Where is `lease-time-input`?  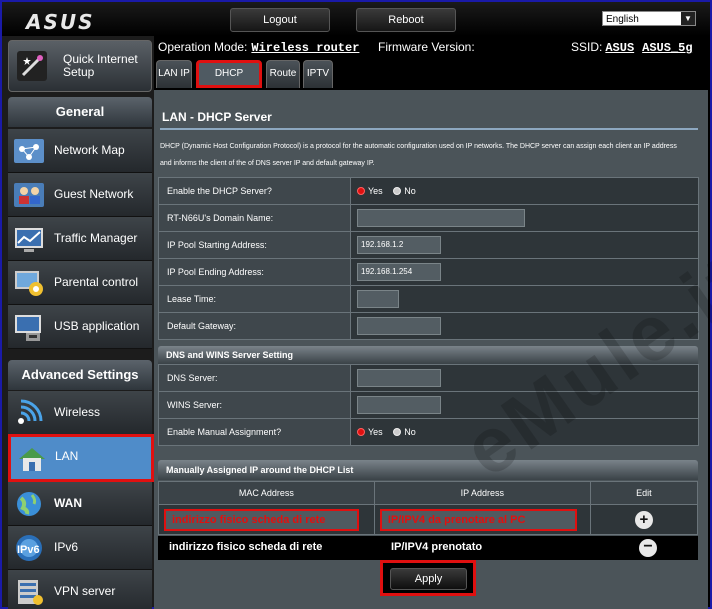
lease-time-input is located at coordinates (378, 299).